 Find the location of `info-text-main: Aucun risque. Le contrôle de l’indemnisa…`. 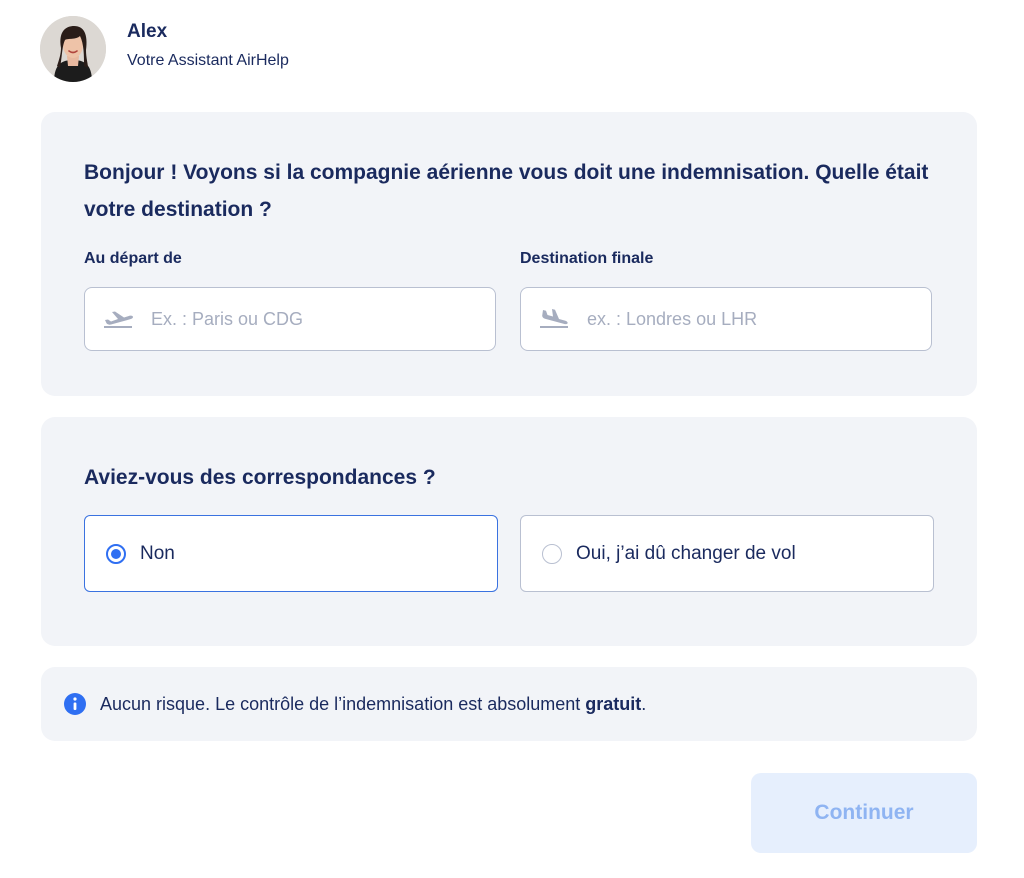

info-text-main: Aucun risque. Le contrôle de l’indemnisa… is located at coordinates (343, 703).